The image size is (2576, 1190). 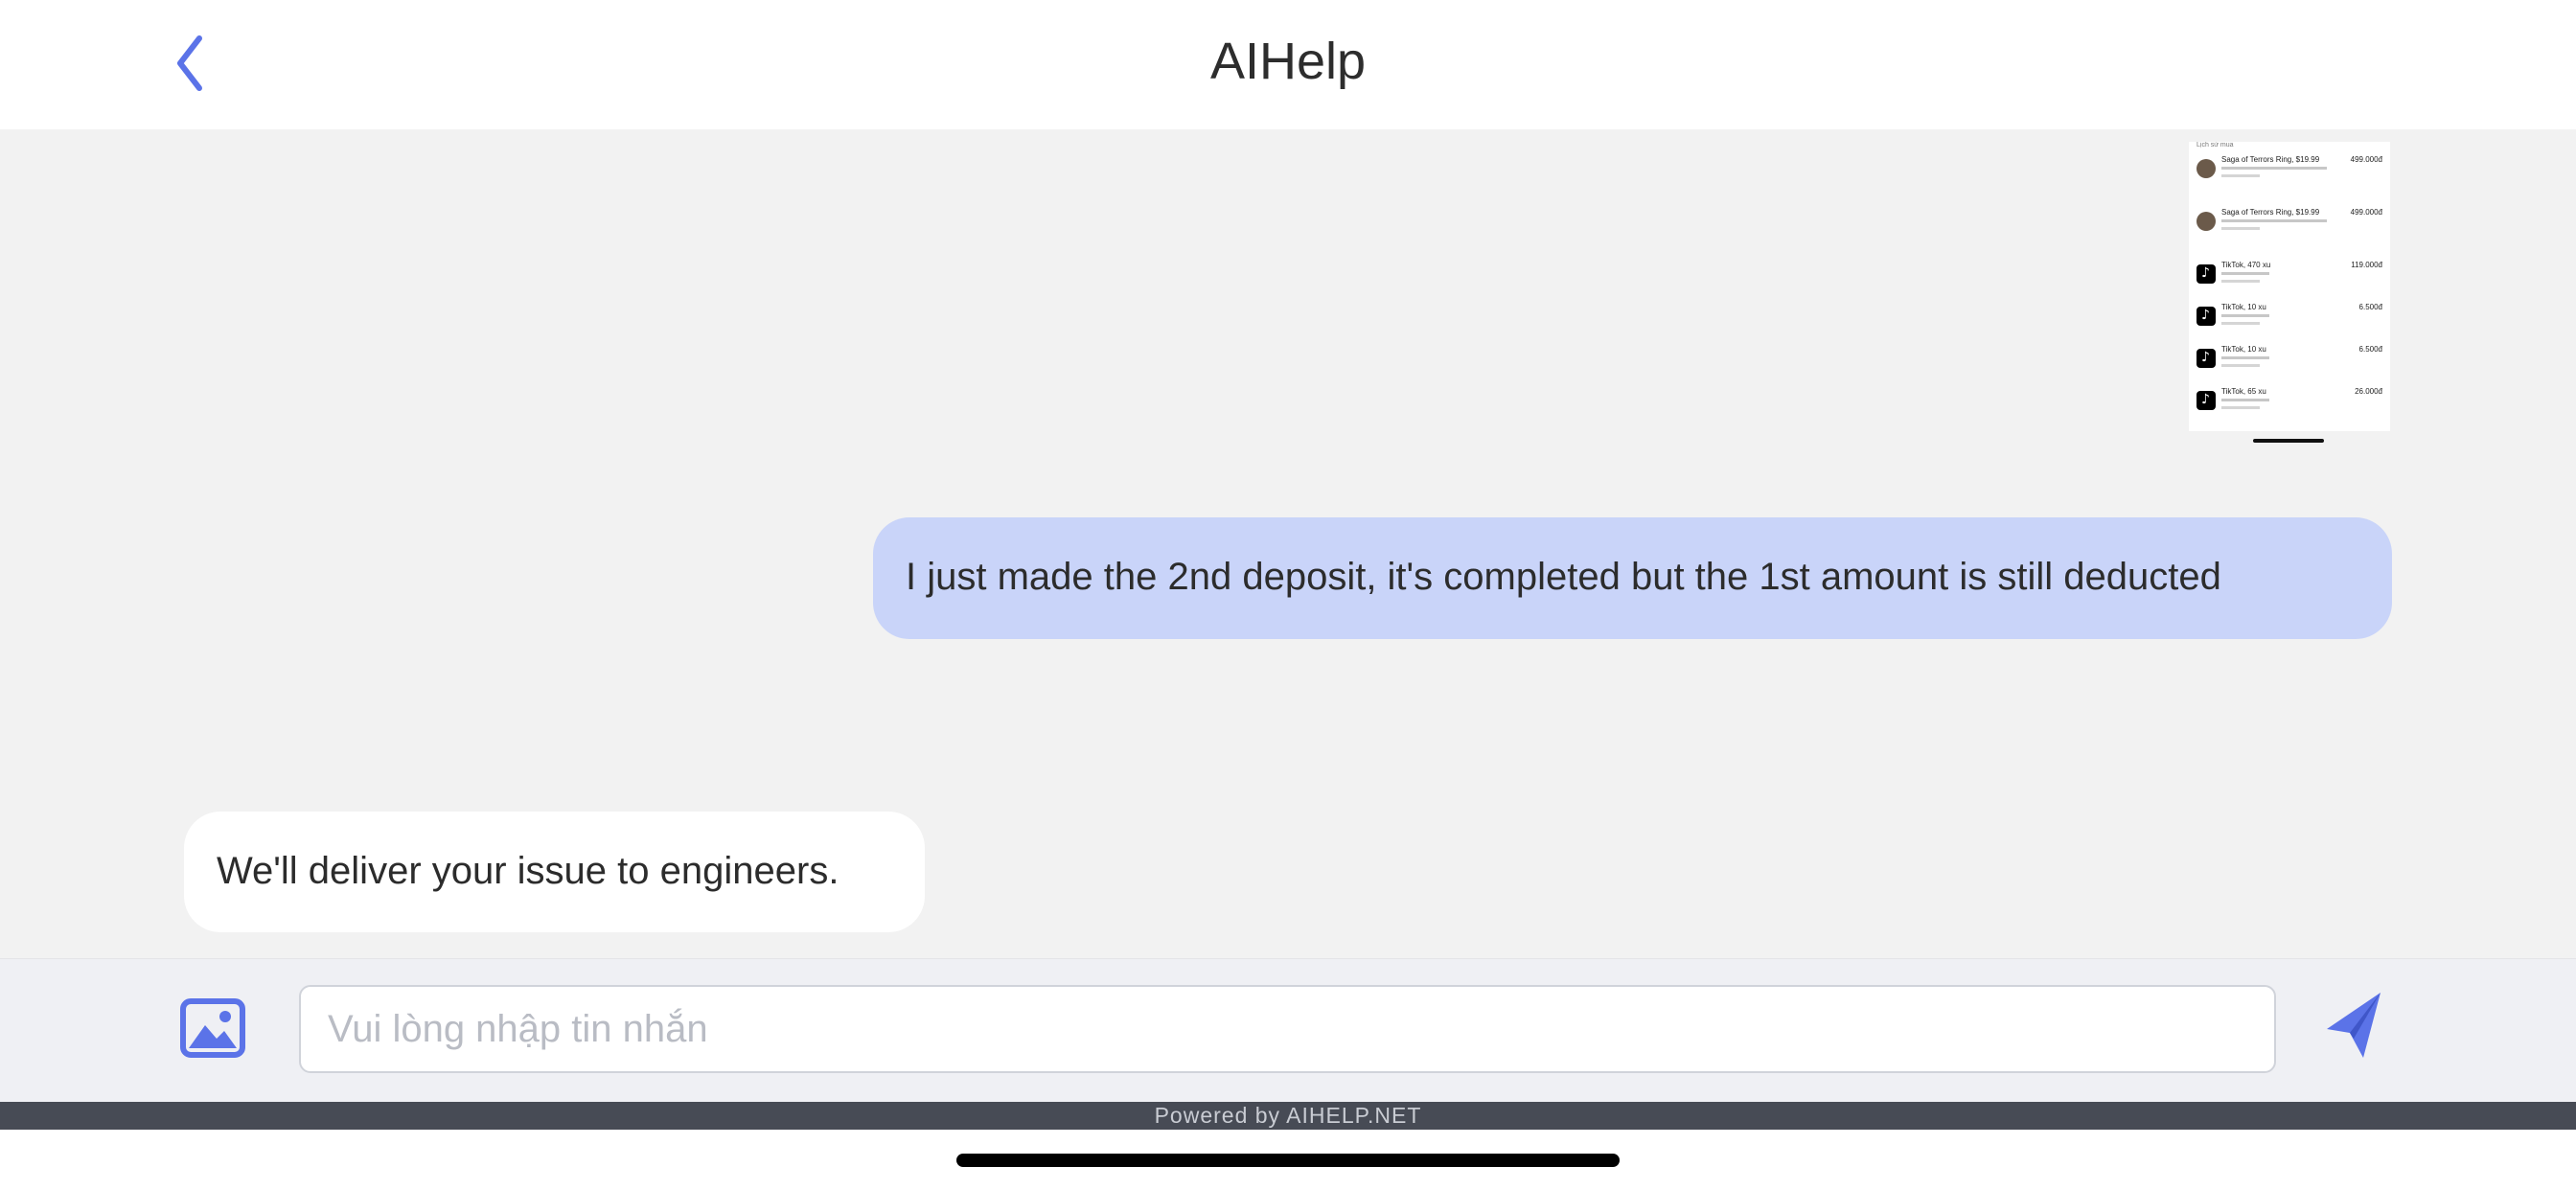 I want to click on powered-by-text: Powered by AIHELP.NET, so click(x=1288, y=1115).